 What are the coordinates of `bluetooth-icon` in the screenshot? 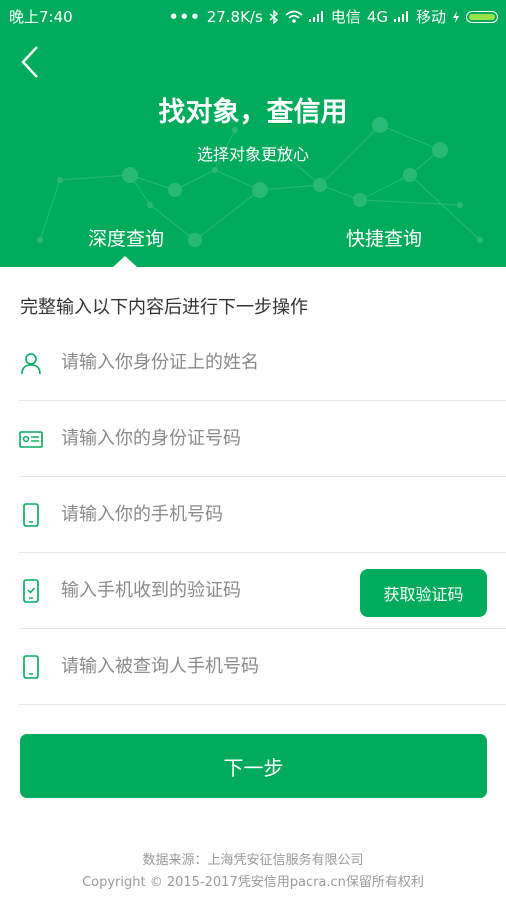 It's located at (273, 16).